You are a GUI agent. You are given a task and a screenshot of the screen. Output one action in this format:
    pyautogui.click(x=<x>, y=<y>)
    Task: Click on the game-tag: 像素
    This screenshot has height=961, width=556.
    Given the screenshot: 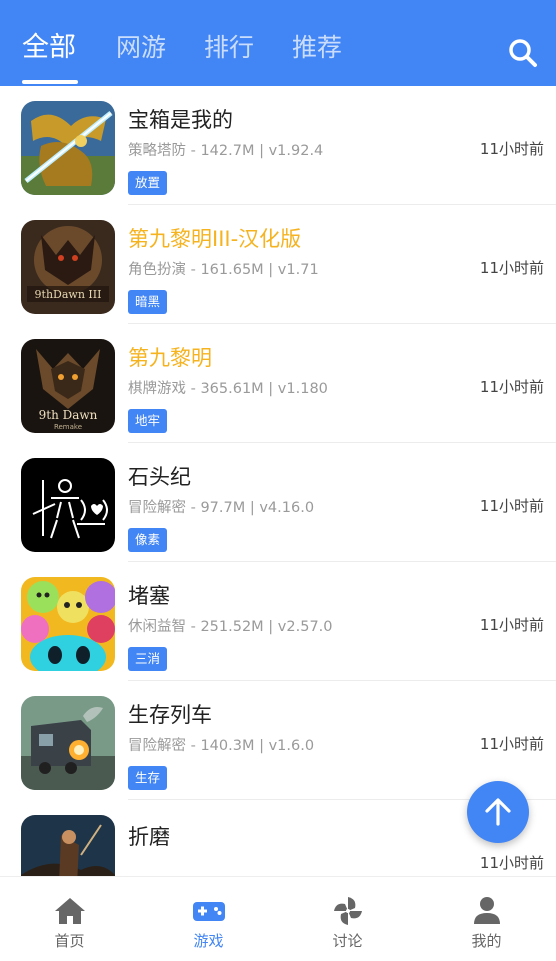 What is the action you would take?
    pyautogui.click(x=148, y=540)
    